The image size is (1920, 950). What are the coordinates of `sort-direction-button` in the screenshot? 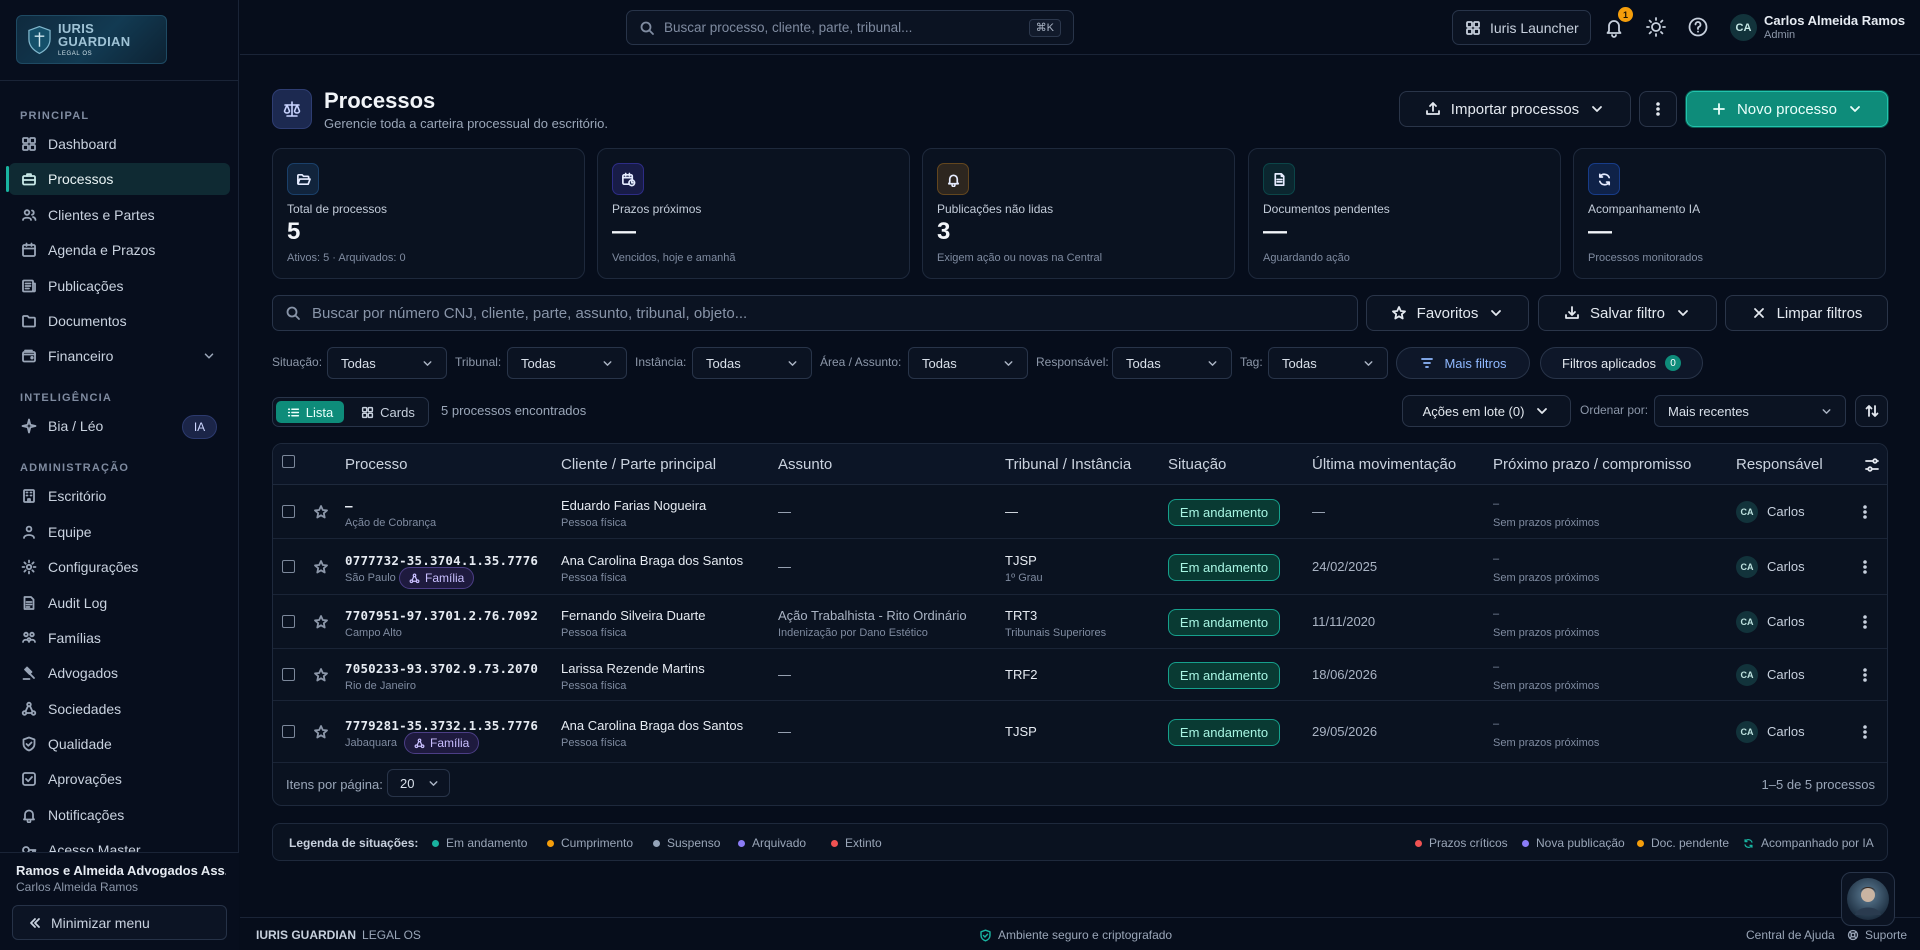 It's located at (1871, 411).